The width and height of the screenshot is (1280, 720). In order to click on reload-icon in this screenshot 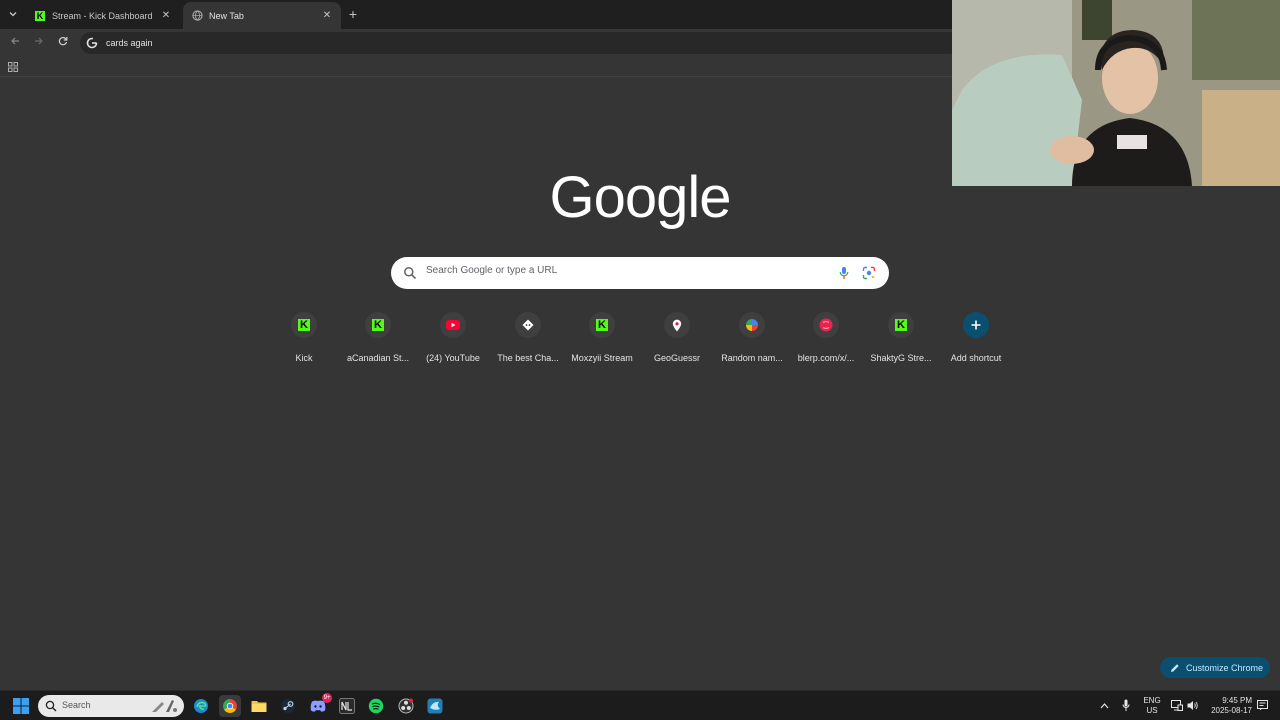, I will do `click(63, 41)`.